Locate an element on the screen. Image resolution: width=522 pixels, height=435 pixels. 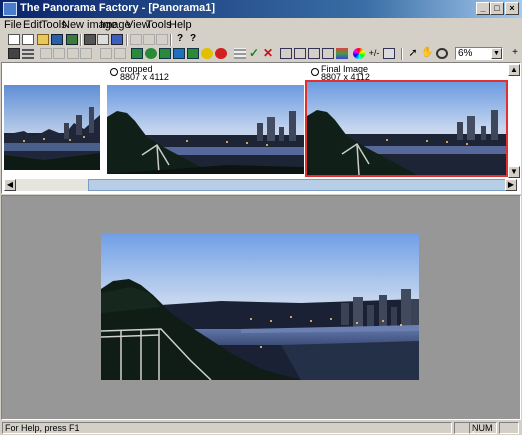
menu-help: Help is located at coordinates (180, 25).